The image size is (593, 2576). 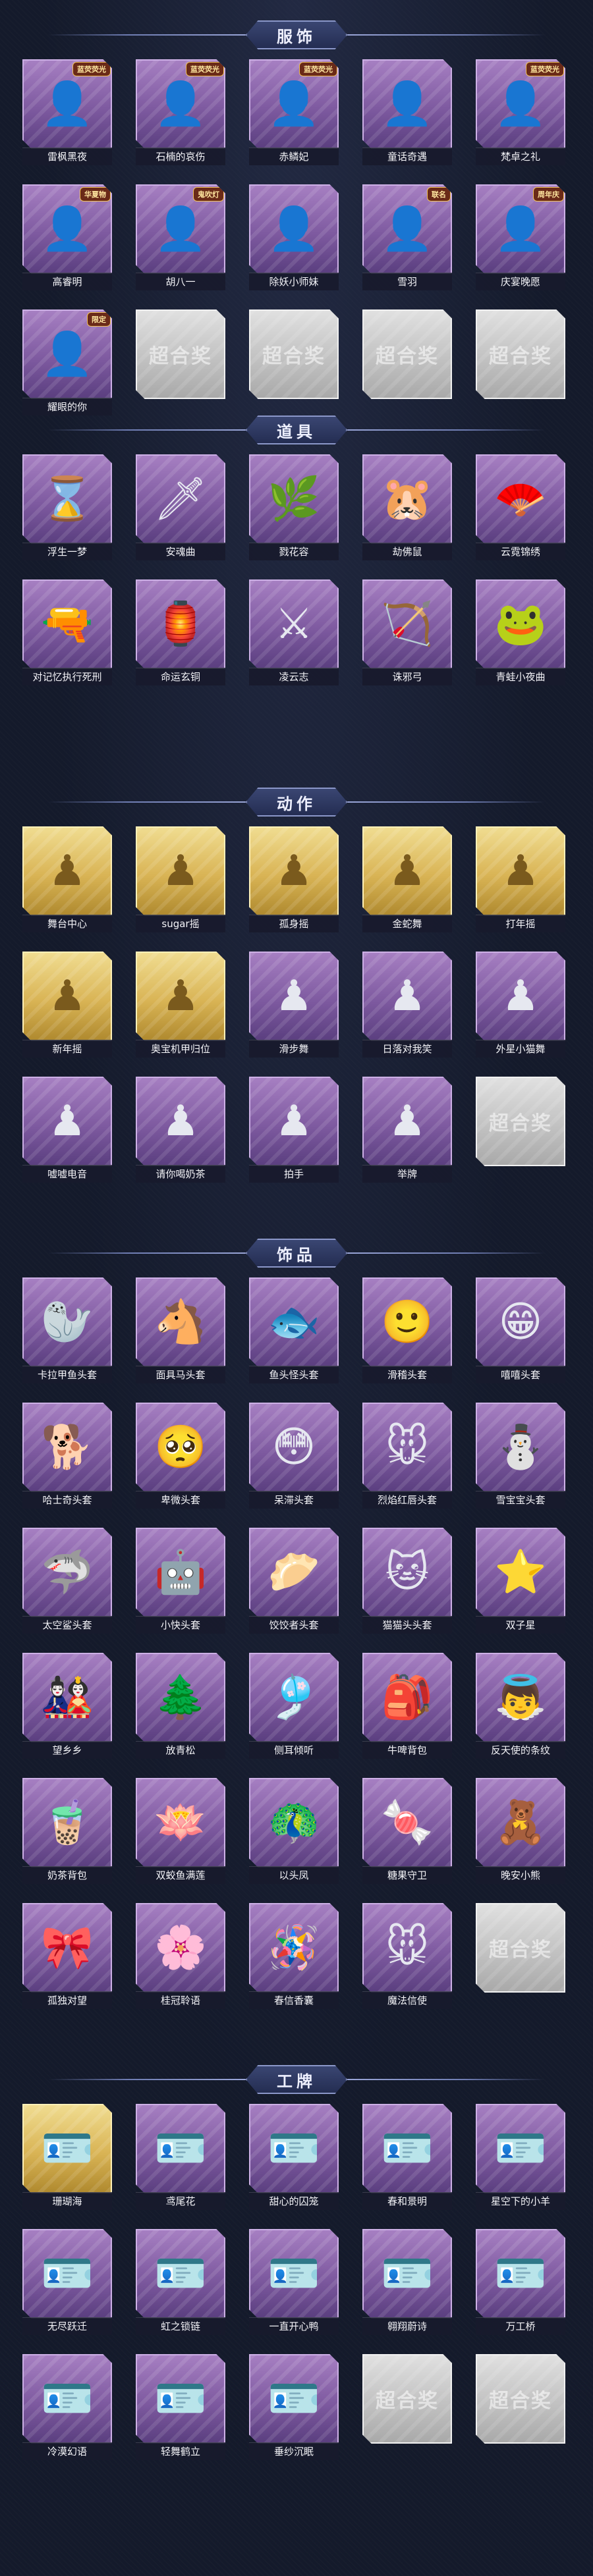 What do you see at coordinates (407, 112) in the screenshot?
I see `reward-item: 👤 童话奇遇` at bounding box center [407, 112].